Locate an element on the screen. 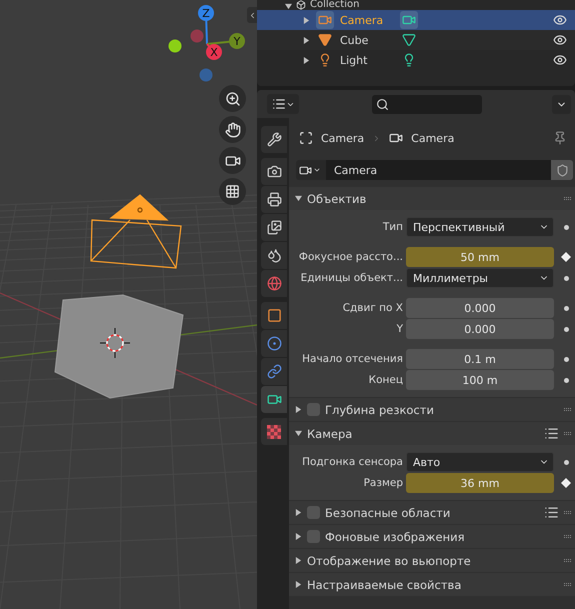 The image size is (575, 609). panel-title: Камера is located at coordinates (329, 433).